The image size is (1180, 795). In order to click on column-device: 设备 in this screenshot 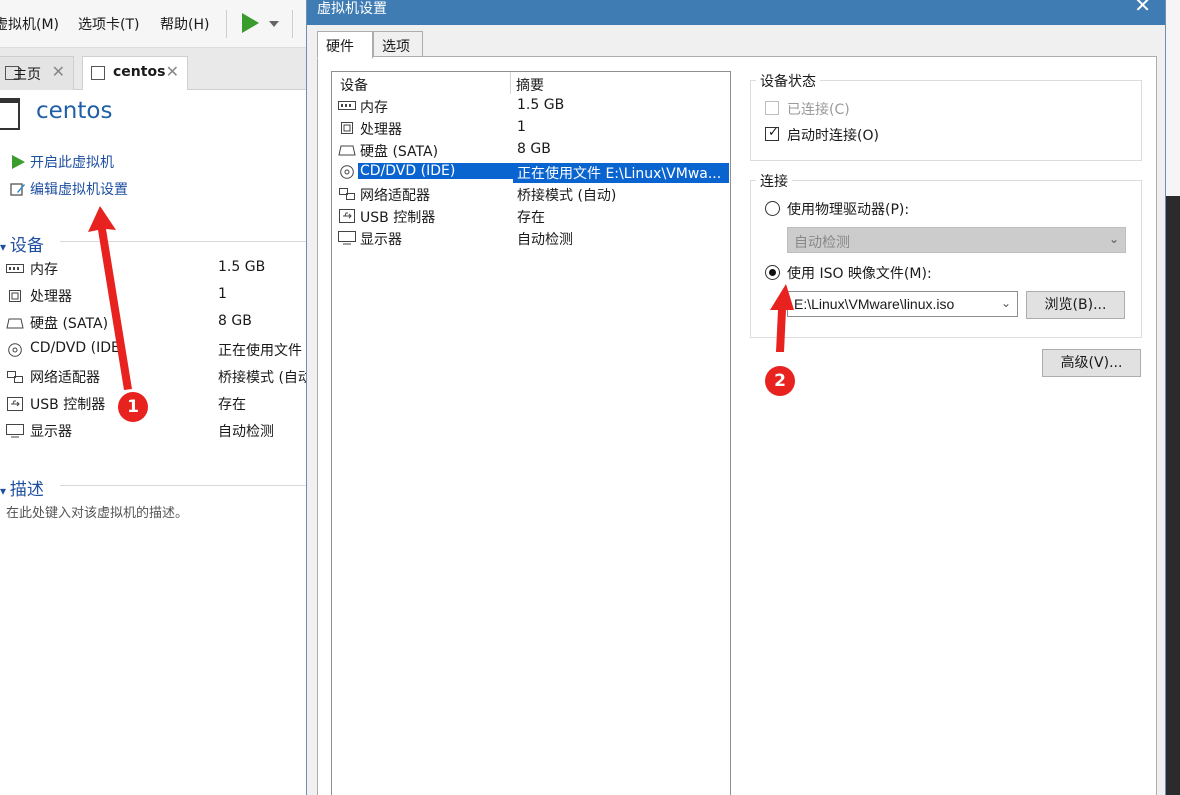, I will do `click(354, 85)`.